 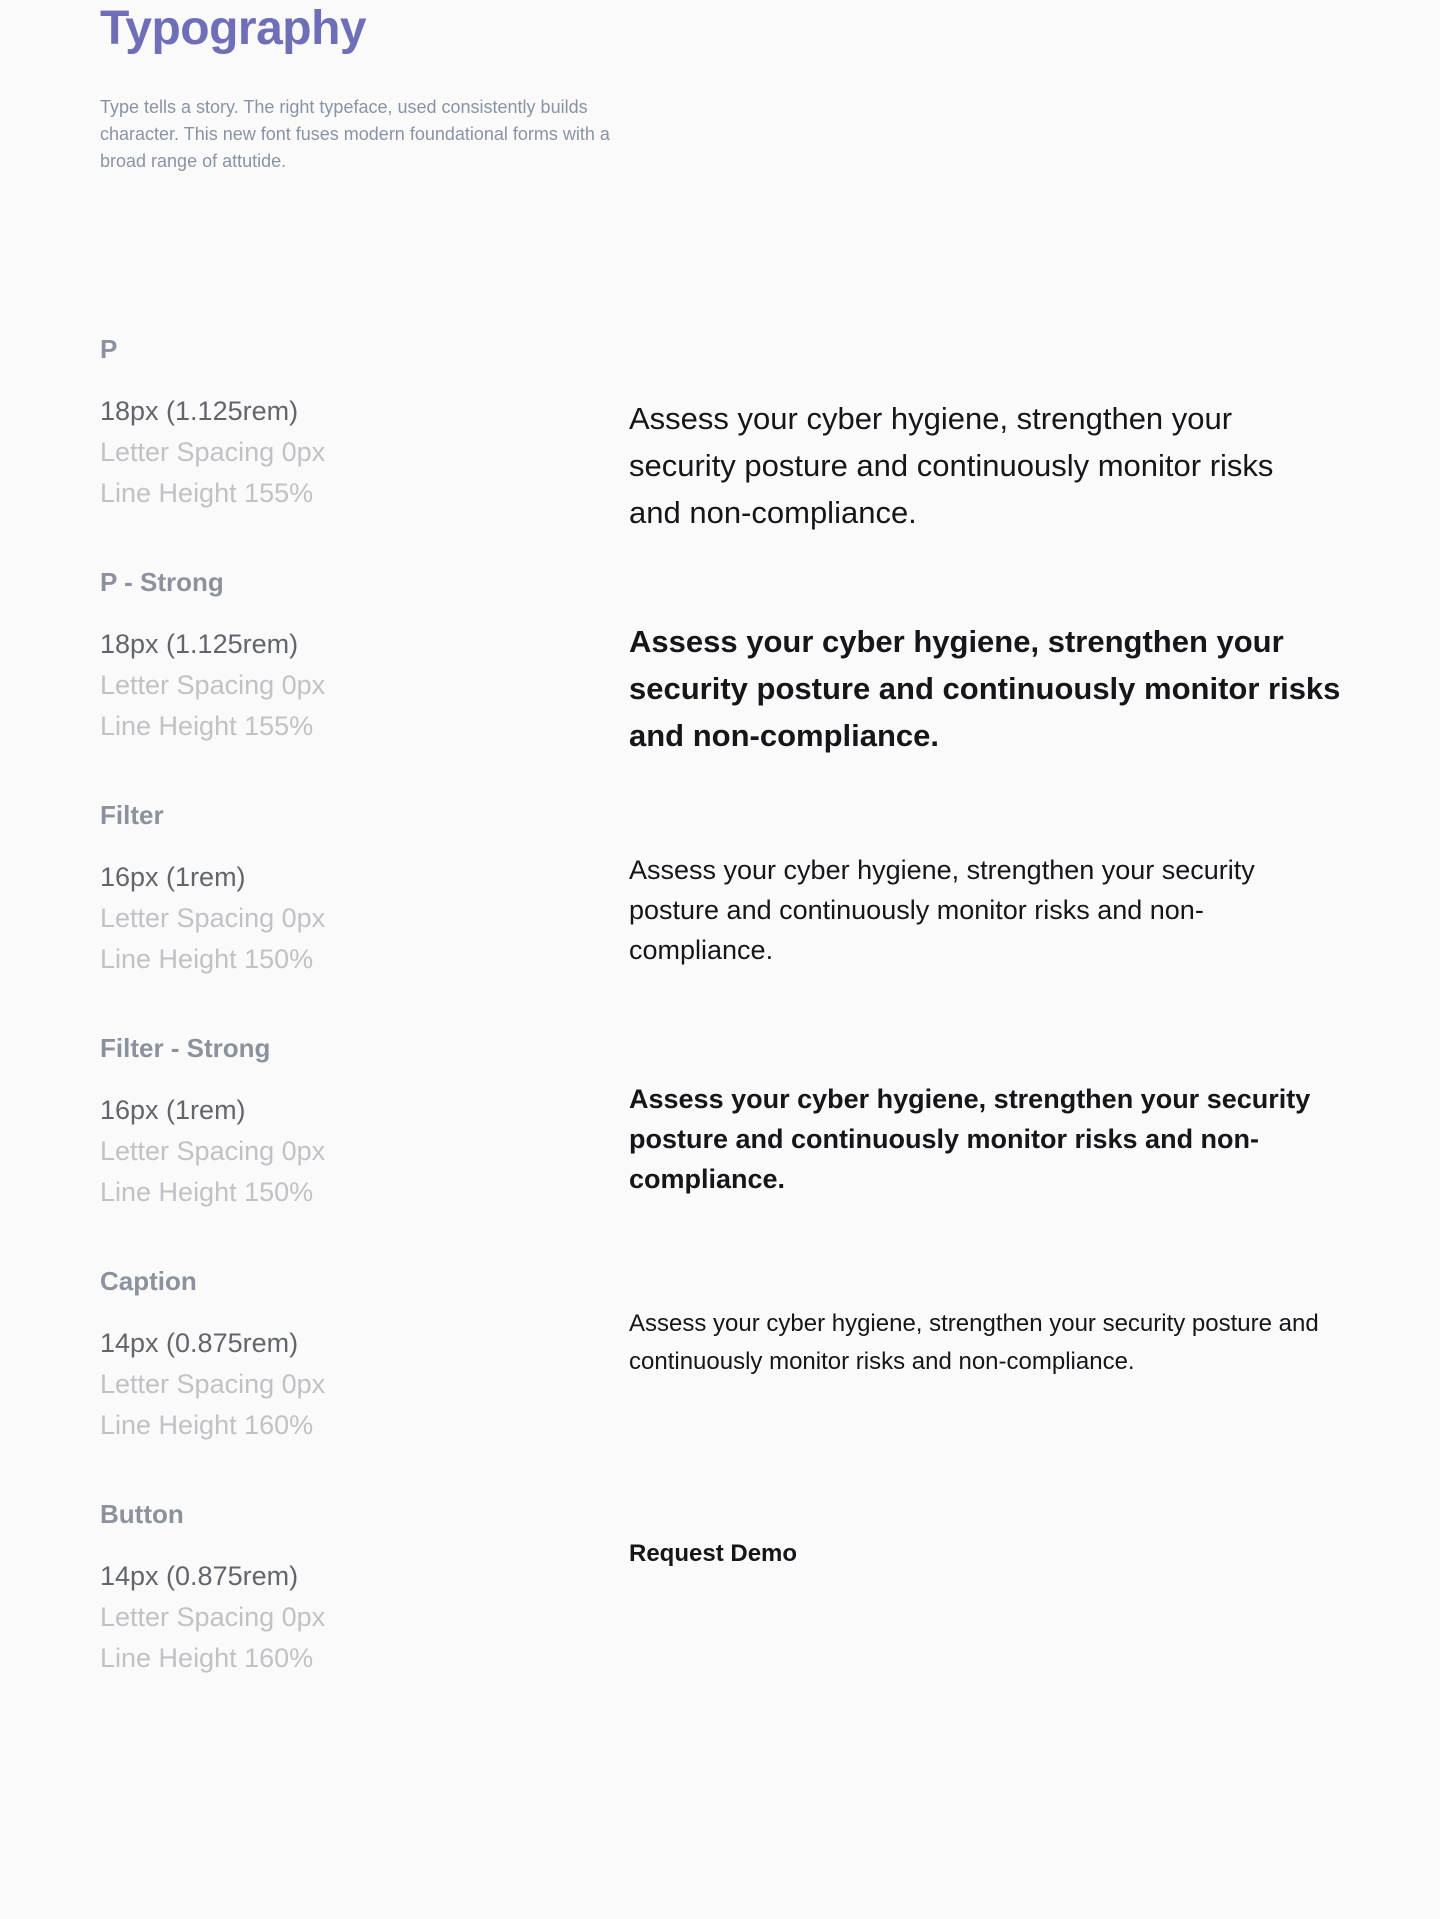 What do you see at coordinates (132, 815) in the screenshot?
I see `style-name: Filter` at bounding box center [132, 815].